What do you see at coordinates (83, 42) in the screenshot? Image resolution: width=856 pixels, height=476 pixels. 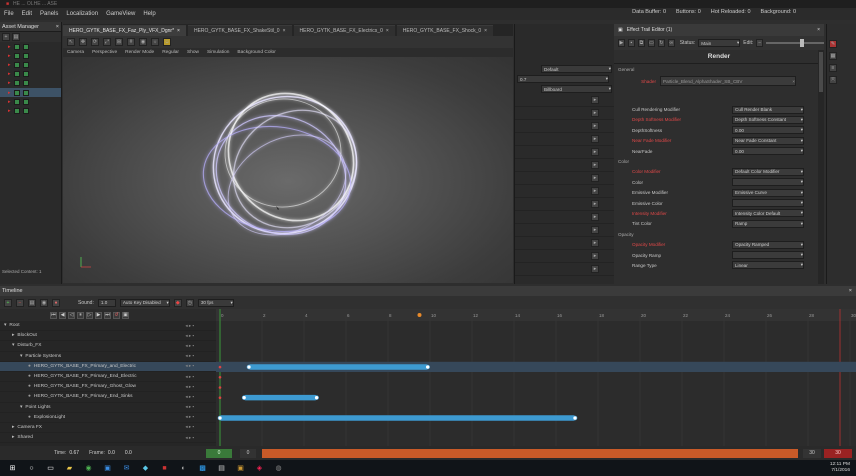 I see `move-tool-icon: ✥` at bounding box center [83, 42].